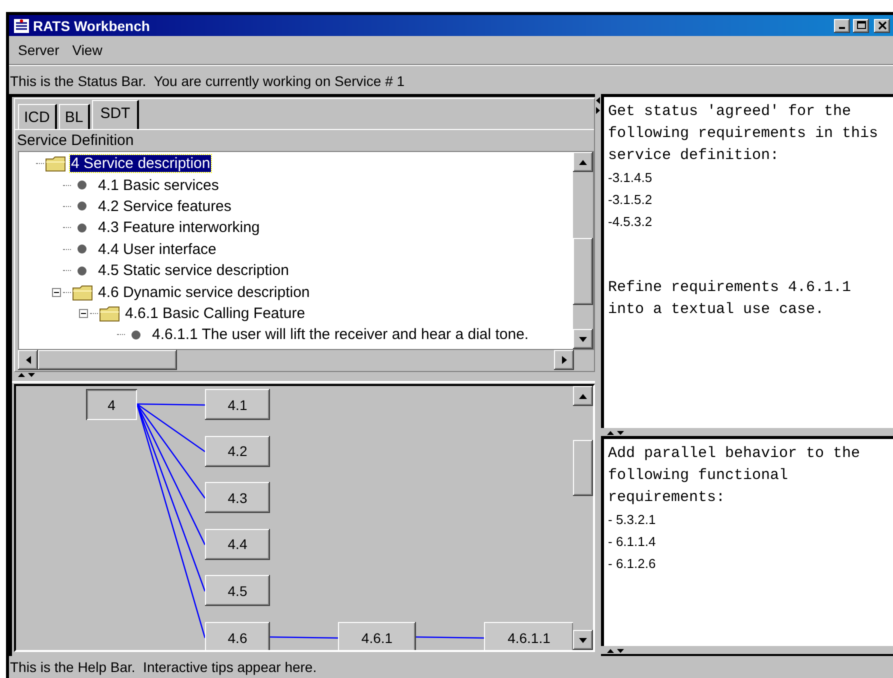 This screenshot has width=893, height=678. Describe the element at coordinates (632, 564) in the screenshot. I see `requirement-id: - 6.1.2.6` at that location.